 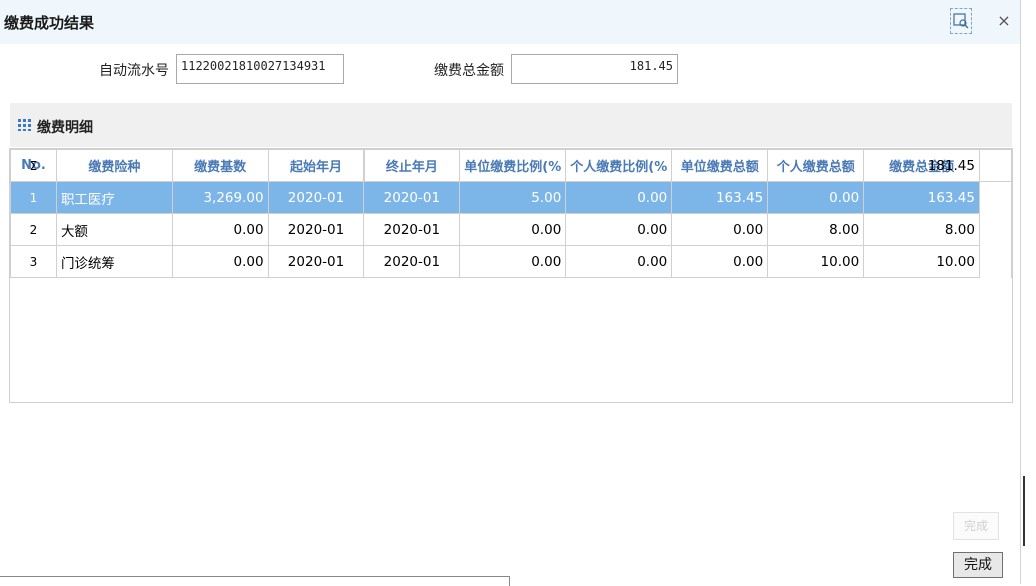 I want to click on cell-no: 1, so click(x=33, y=197).